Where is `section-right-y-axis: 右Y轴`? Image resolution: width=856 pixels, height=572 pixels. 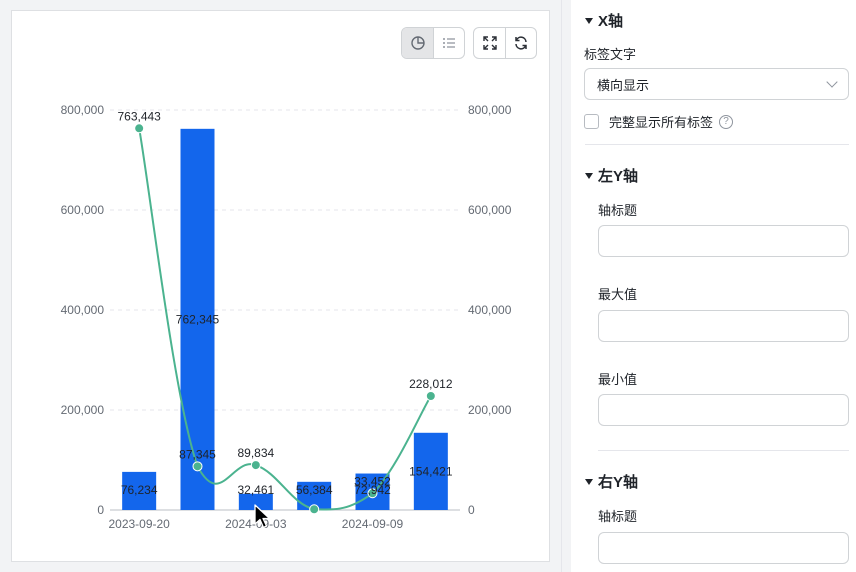
section-right-y-axis: 右Y轴 is located at coordinates (611, 481).